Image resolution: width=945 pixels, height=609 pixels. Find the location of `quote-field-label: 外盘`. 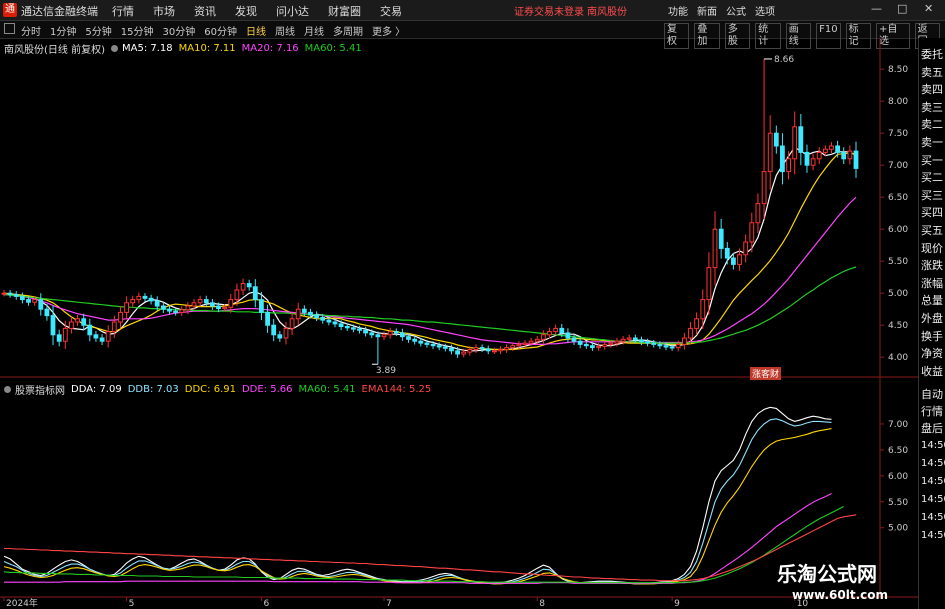

quote-field-label: 外盘 is located at coordinates (932, 318).